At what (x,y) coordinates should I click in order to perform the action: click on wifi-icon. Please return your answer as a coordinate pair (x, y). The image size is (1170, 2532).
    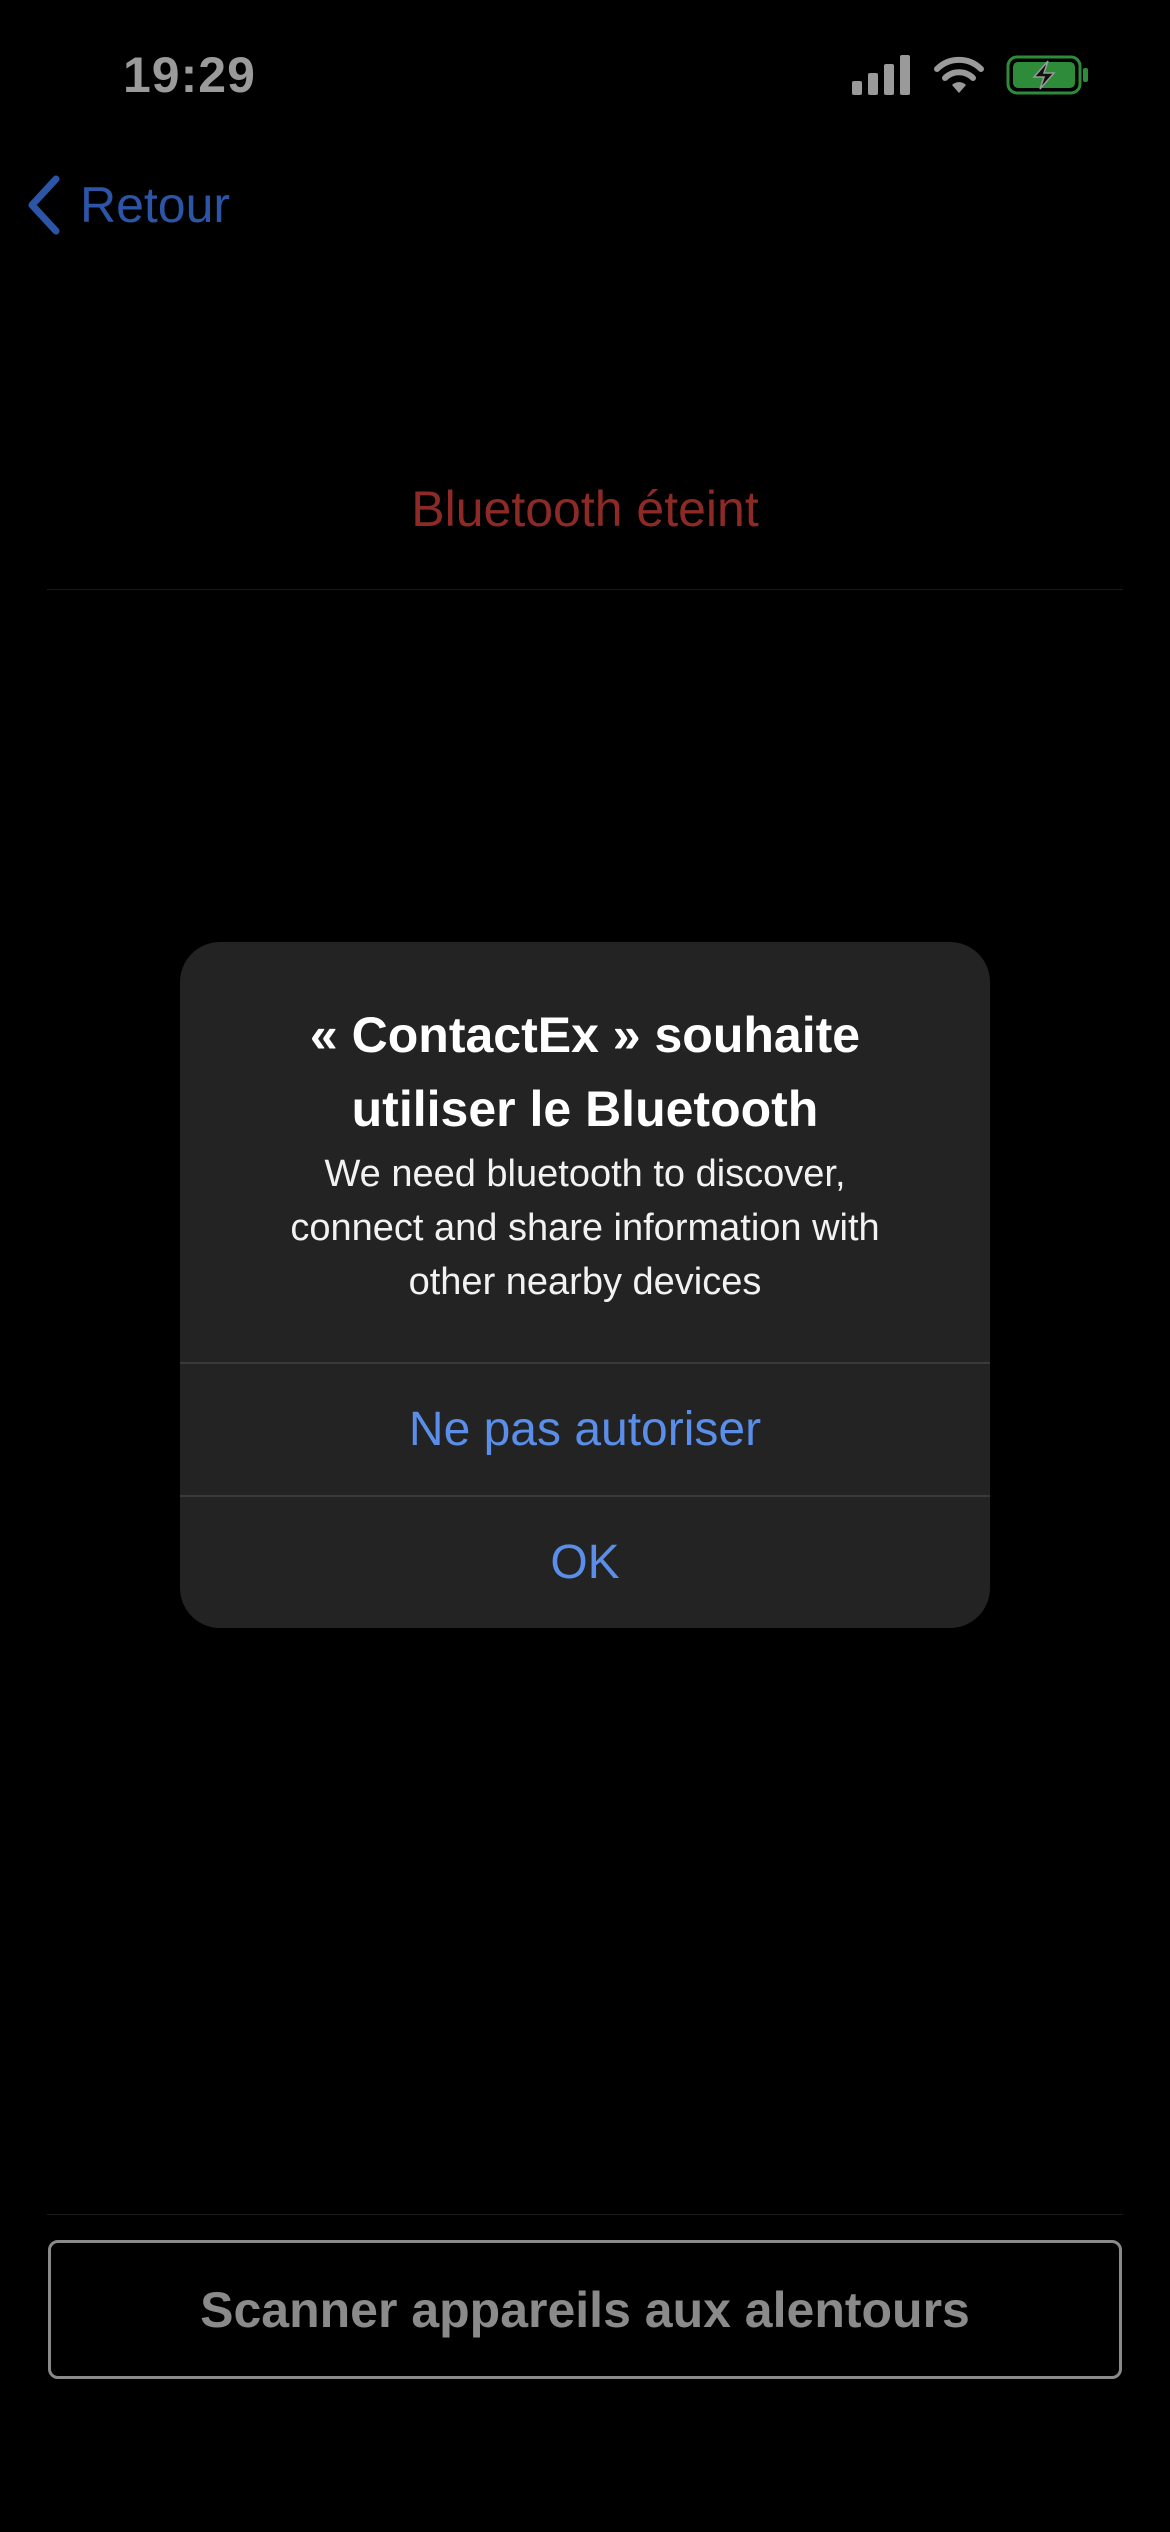
    Looking at the image, I should click on (959, 77).